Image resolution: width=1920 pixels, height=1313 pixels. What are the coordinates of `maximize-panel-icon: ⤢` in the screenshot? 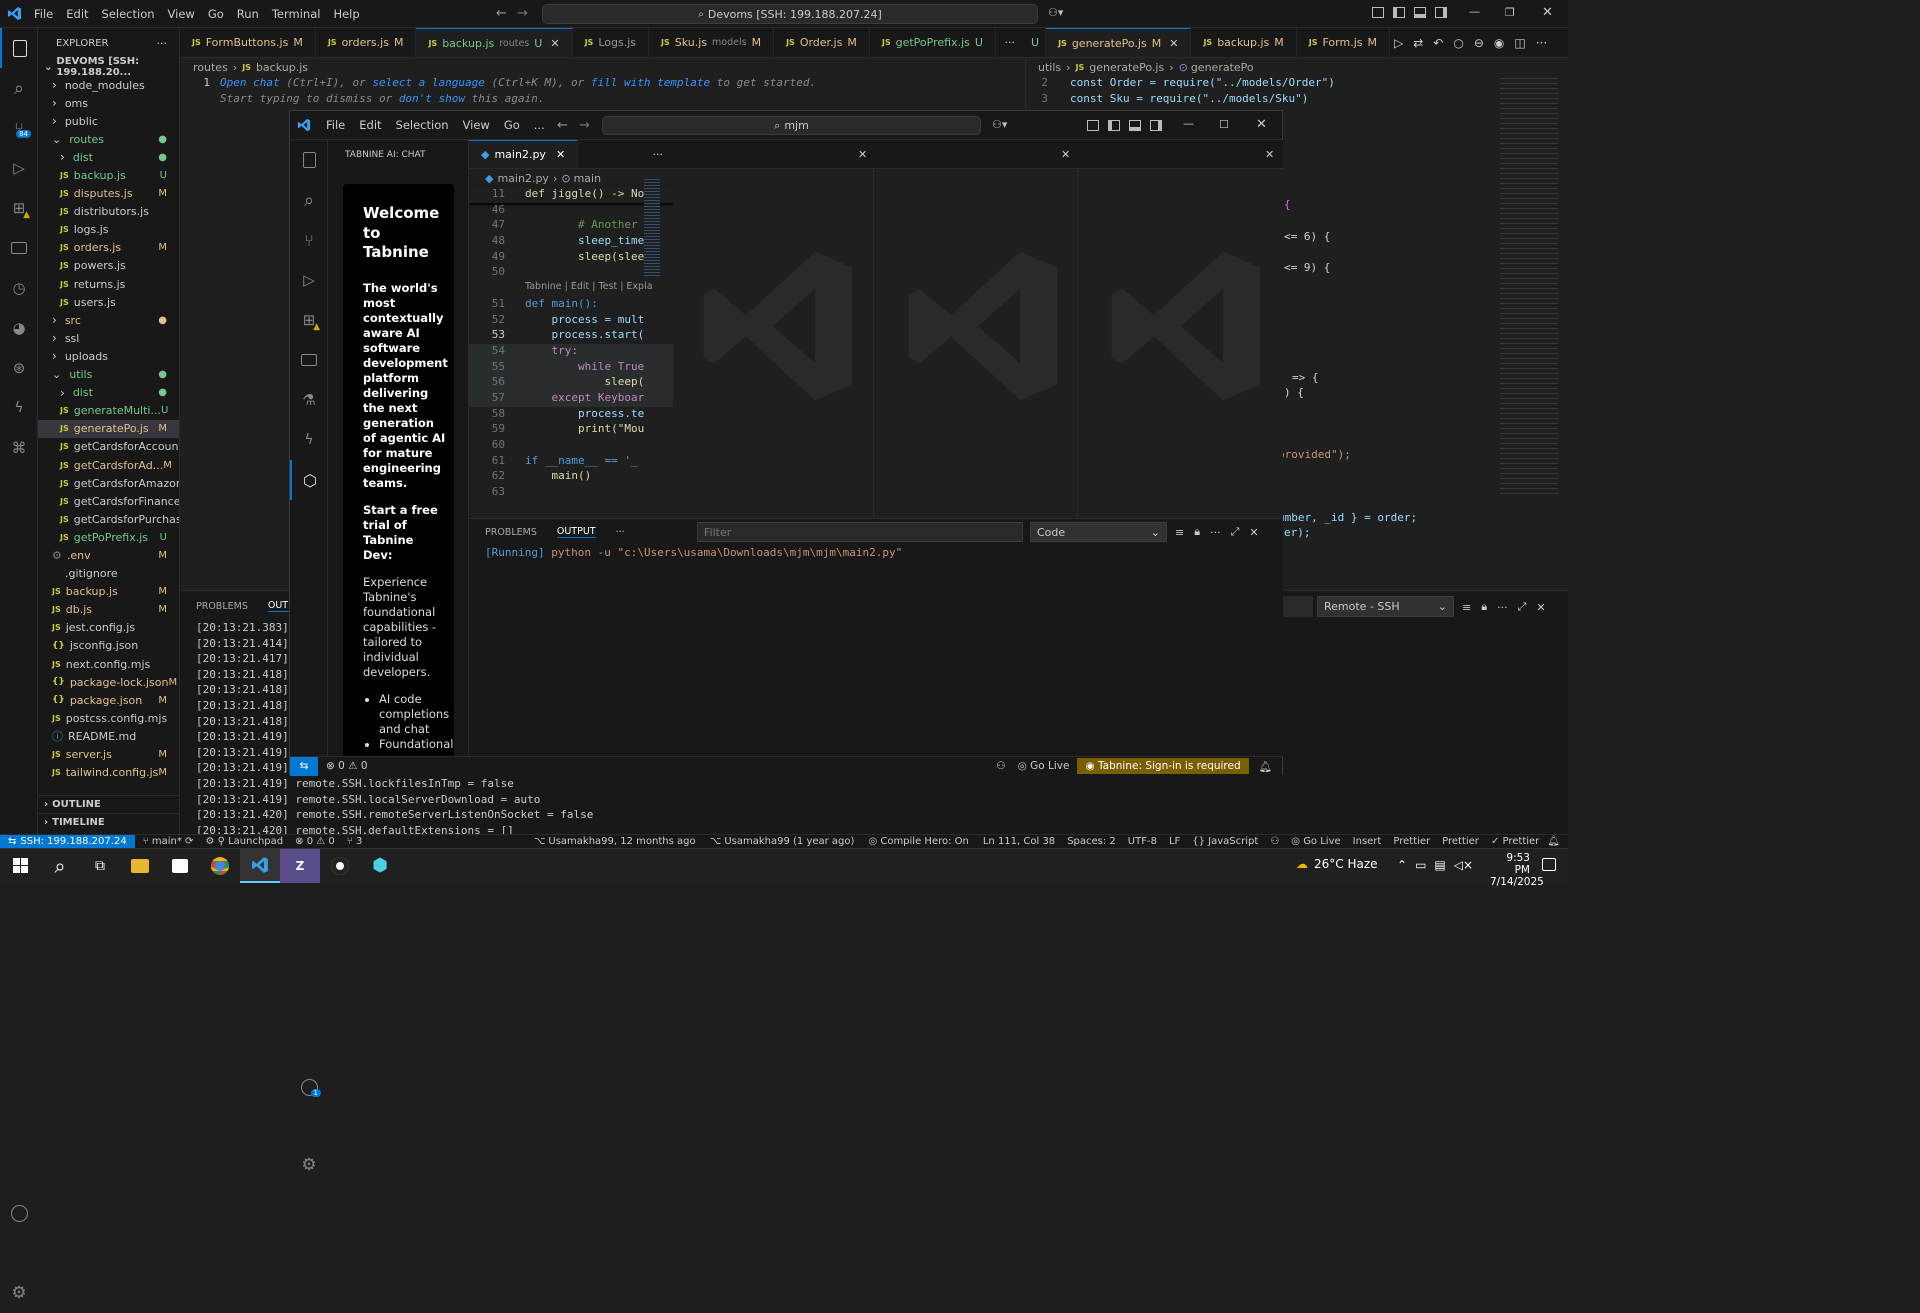 It's located at (1235, 532).